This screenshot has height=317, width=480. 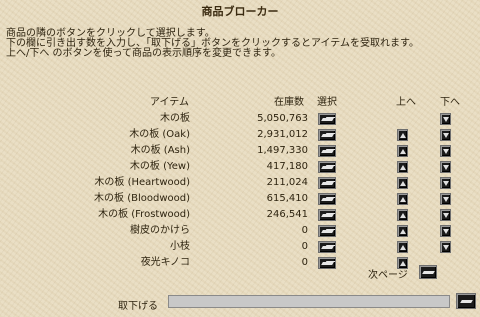 I want to click on item-name: 木の板 (Frostwood), so click(x=144, y=214).